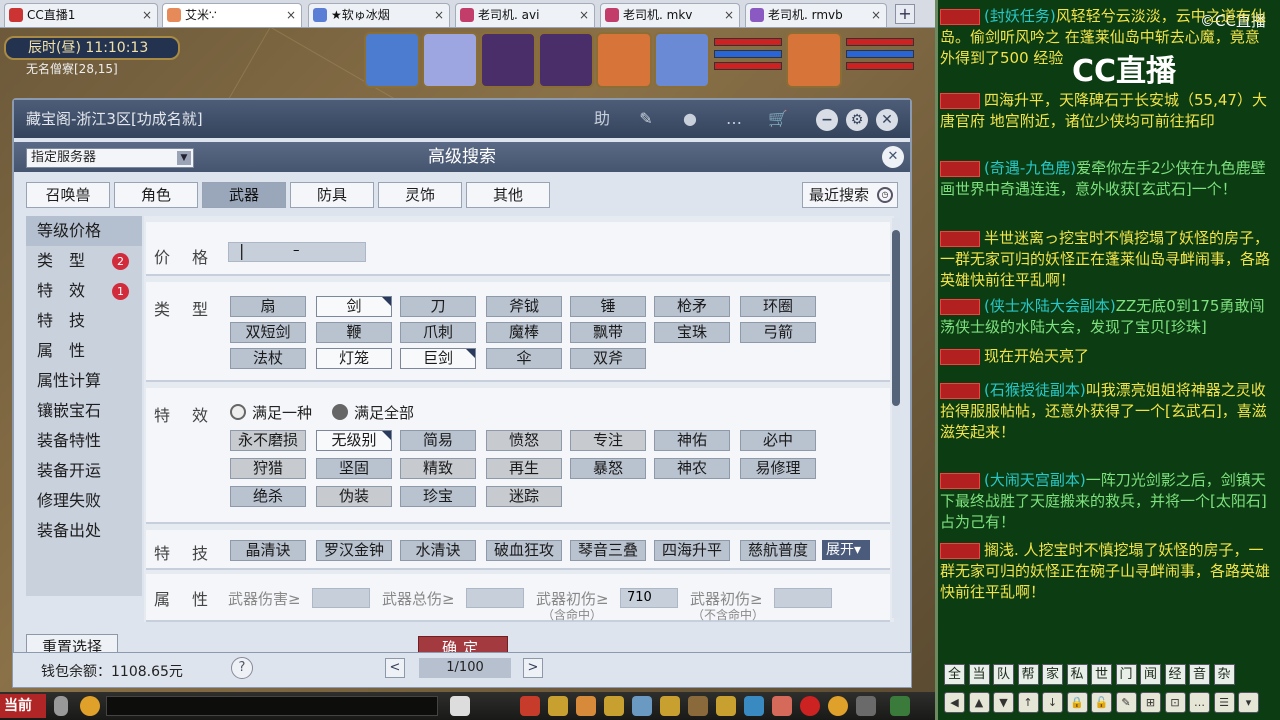 The height and width of the screenshot is (720, 1280). Describe the element at coordinates (726, 706) in the screenshot. I see `shop-icon` at that location.